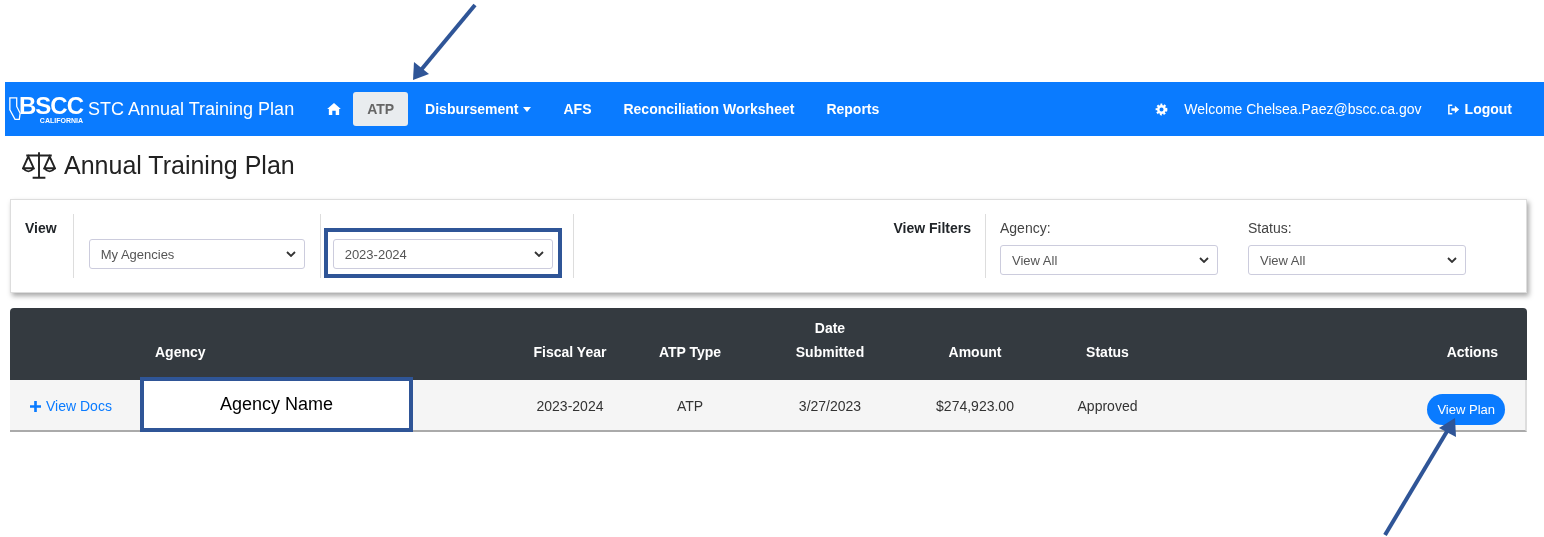 This screenshot has height=537, width=1544. I want to click on scales-icon, so click(39, 165).